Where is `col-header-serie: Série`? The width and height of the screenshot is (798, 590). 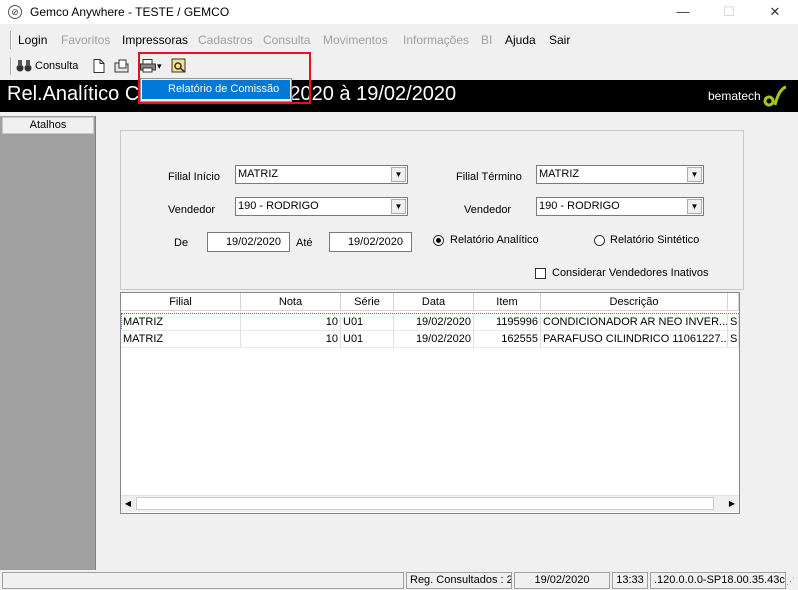 col-header-serie: Série is located at coordinates (367, 302).